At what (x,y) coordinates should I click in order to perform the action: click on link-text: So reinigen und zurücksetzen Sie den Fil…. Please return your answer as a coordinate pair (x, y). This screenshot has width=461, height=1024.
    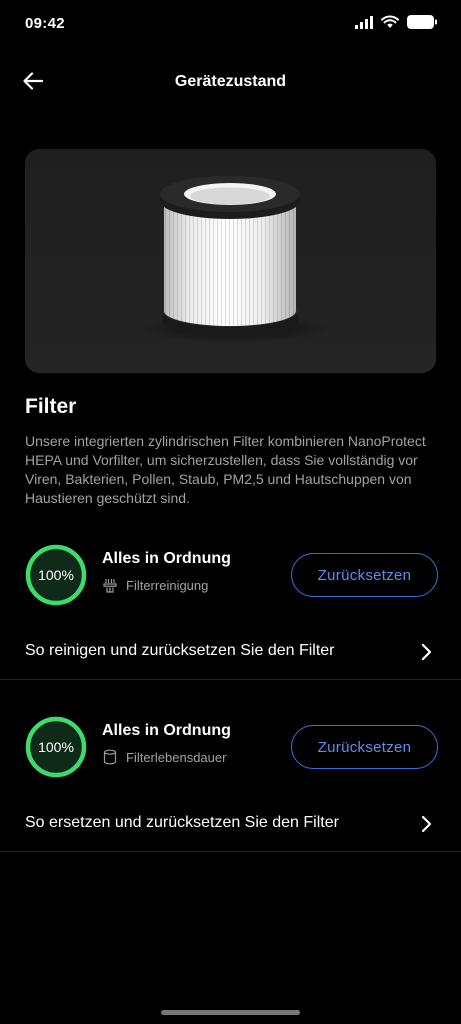
    Looking at the image, I should click on (180, 650).